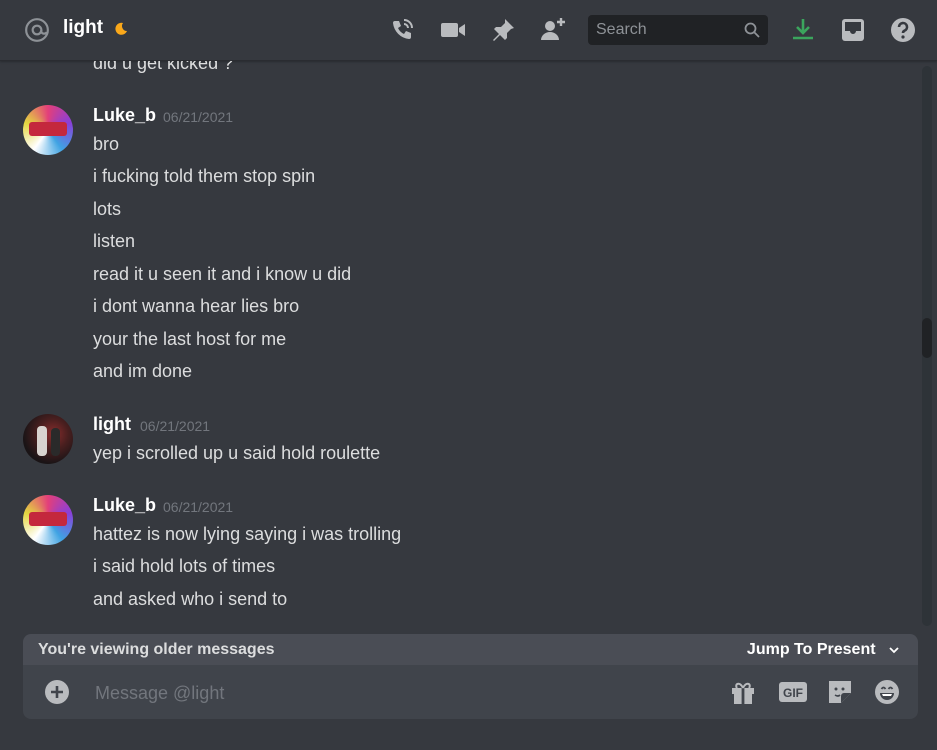 The height and width of the screenshot is (750, 937). I want to click on jump-to-present-button: Jump To Present, so click(823, 650).